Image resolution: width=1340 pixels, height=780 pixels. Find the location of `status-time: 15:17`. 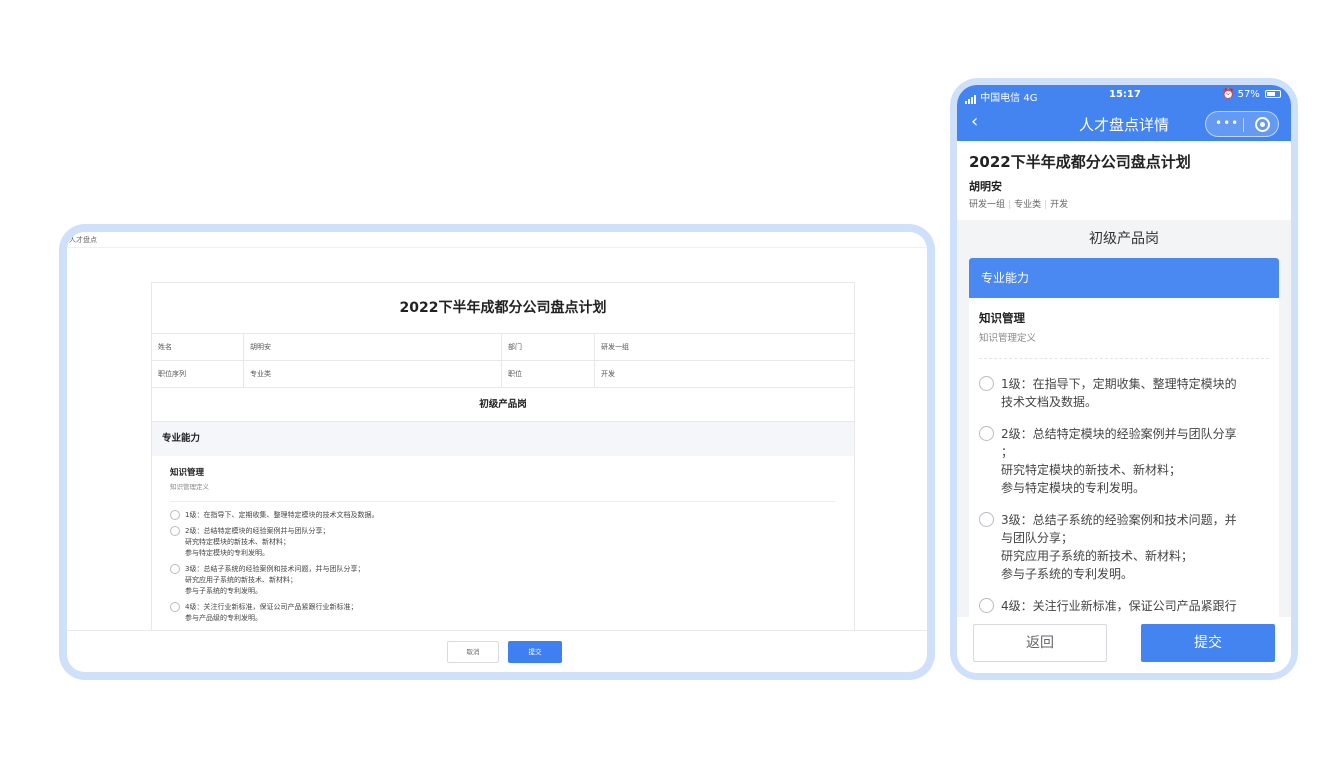

status-time: 15:17 is located at coordinates (1125, 94).